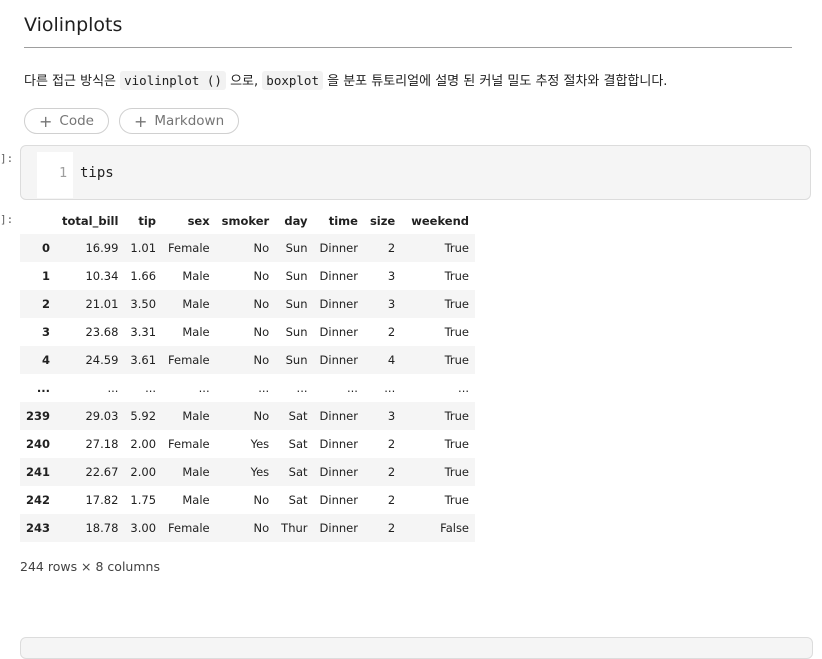 This screenshot has width=822, height=659. What do you see at coordinates (90, 221) in the screenshot?
I see `column-header: total_bill` at bounding box center [90, 221].